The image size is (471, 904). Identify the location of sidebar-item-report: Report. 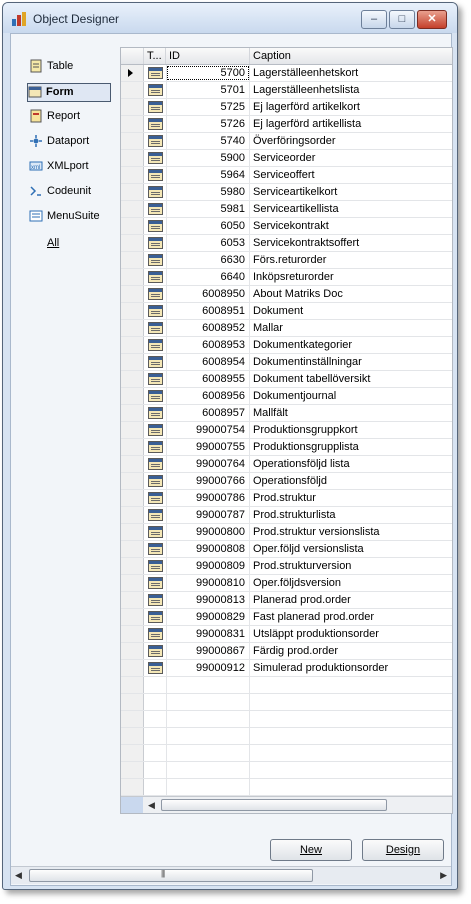
(70, 116).